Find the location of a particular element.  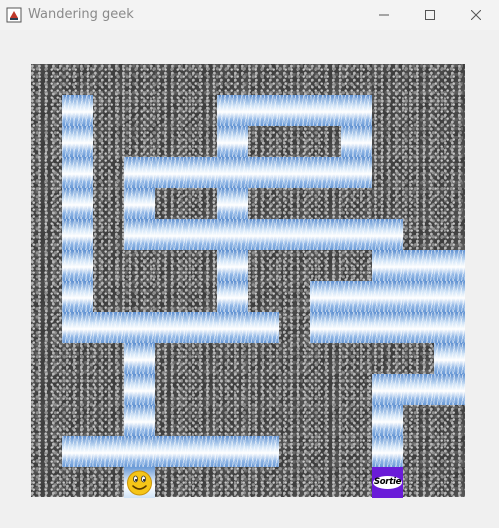

minimize-button is located at coordinates (384, 15).